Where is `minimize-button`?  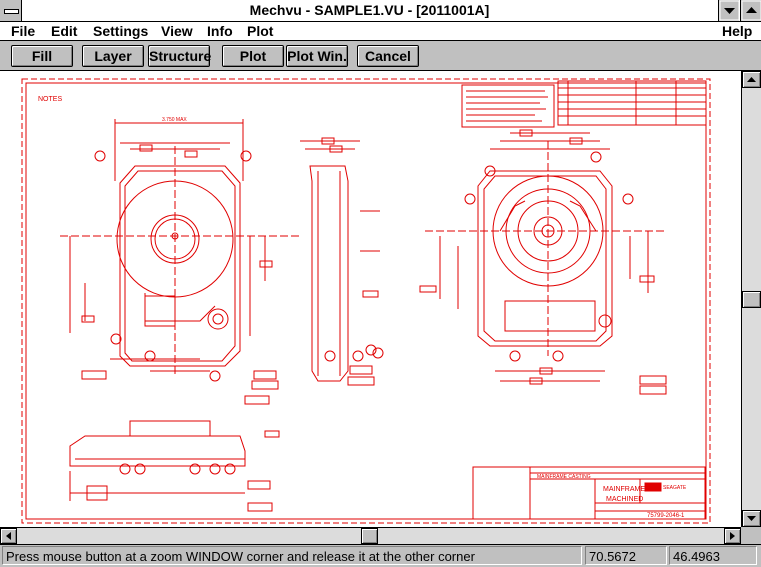
minimize-button is located at coordinates (729, 10).